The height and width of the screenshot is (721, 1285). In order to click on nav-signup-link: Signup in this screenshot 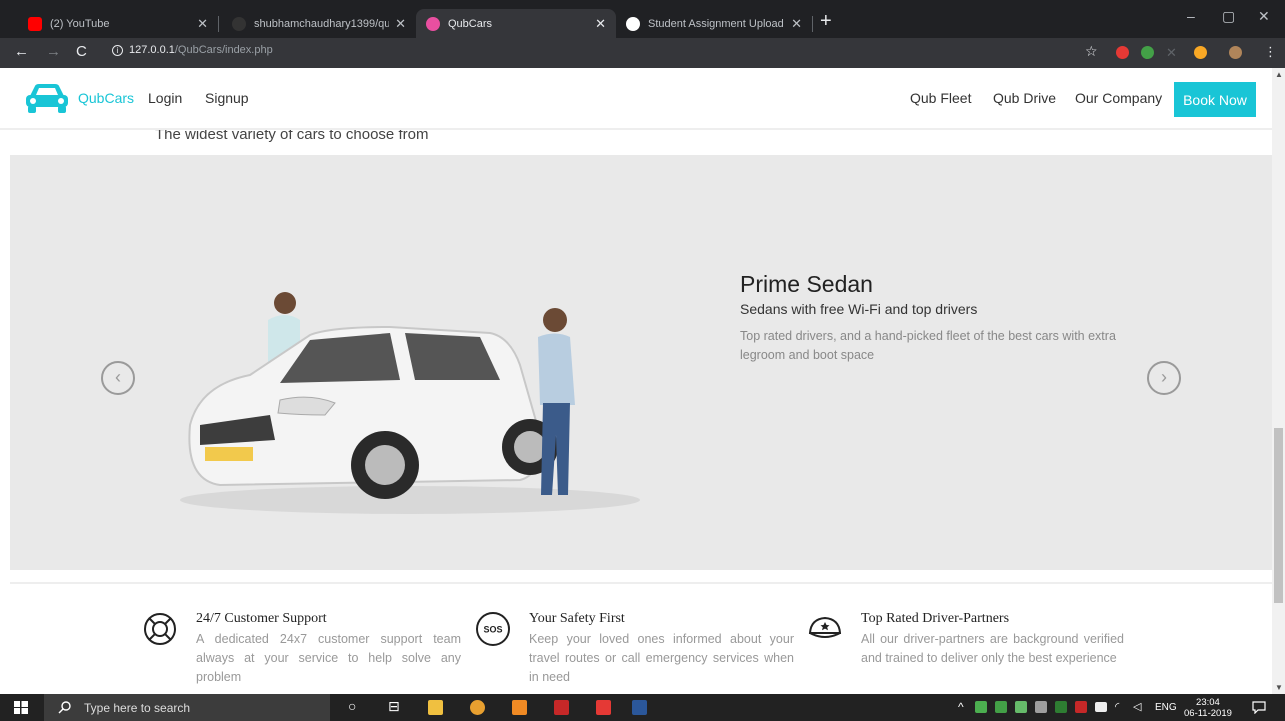, I will do `click(227, 98)`.